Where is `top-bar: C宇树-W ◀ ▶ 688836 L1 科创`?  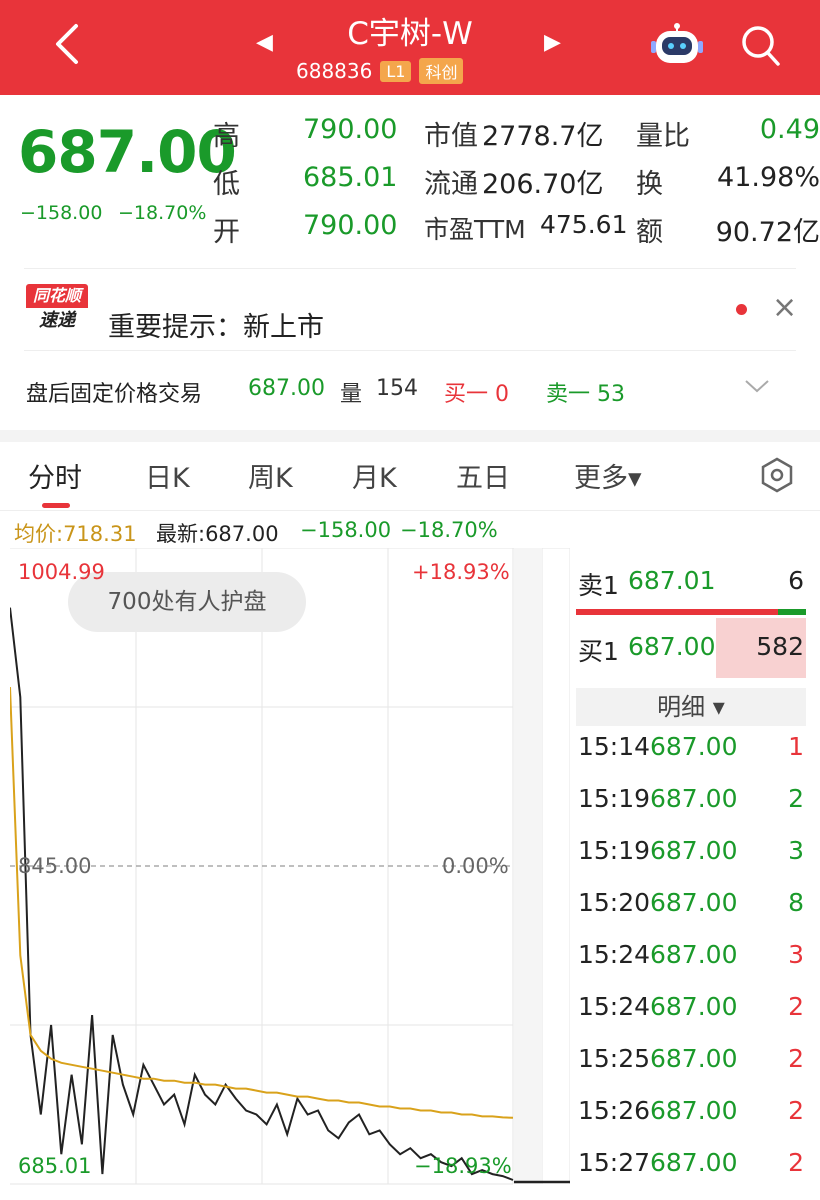
top-bar: C宇树-W ◀ ▶ 688836 L1 科创 is located at coordinates (410, 47).